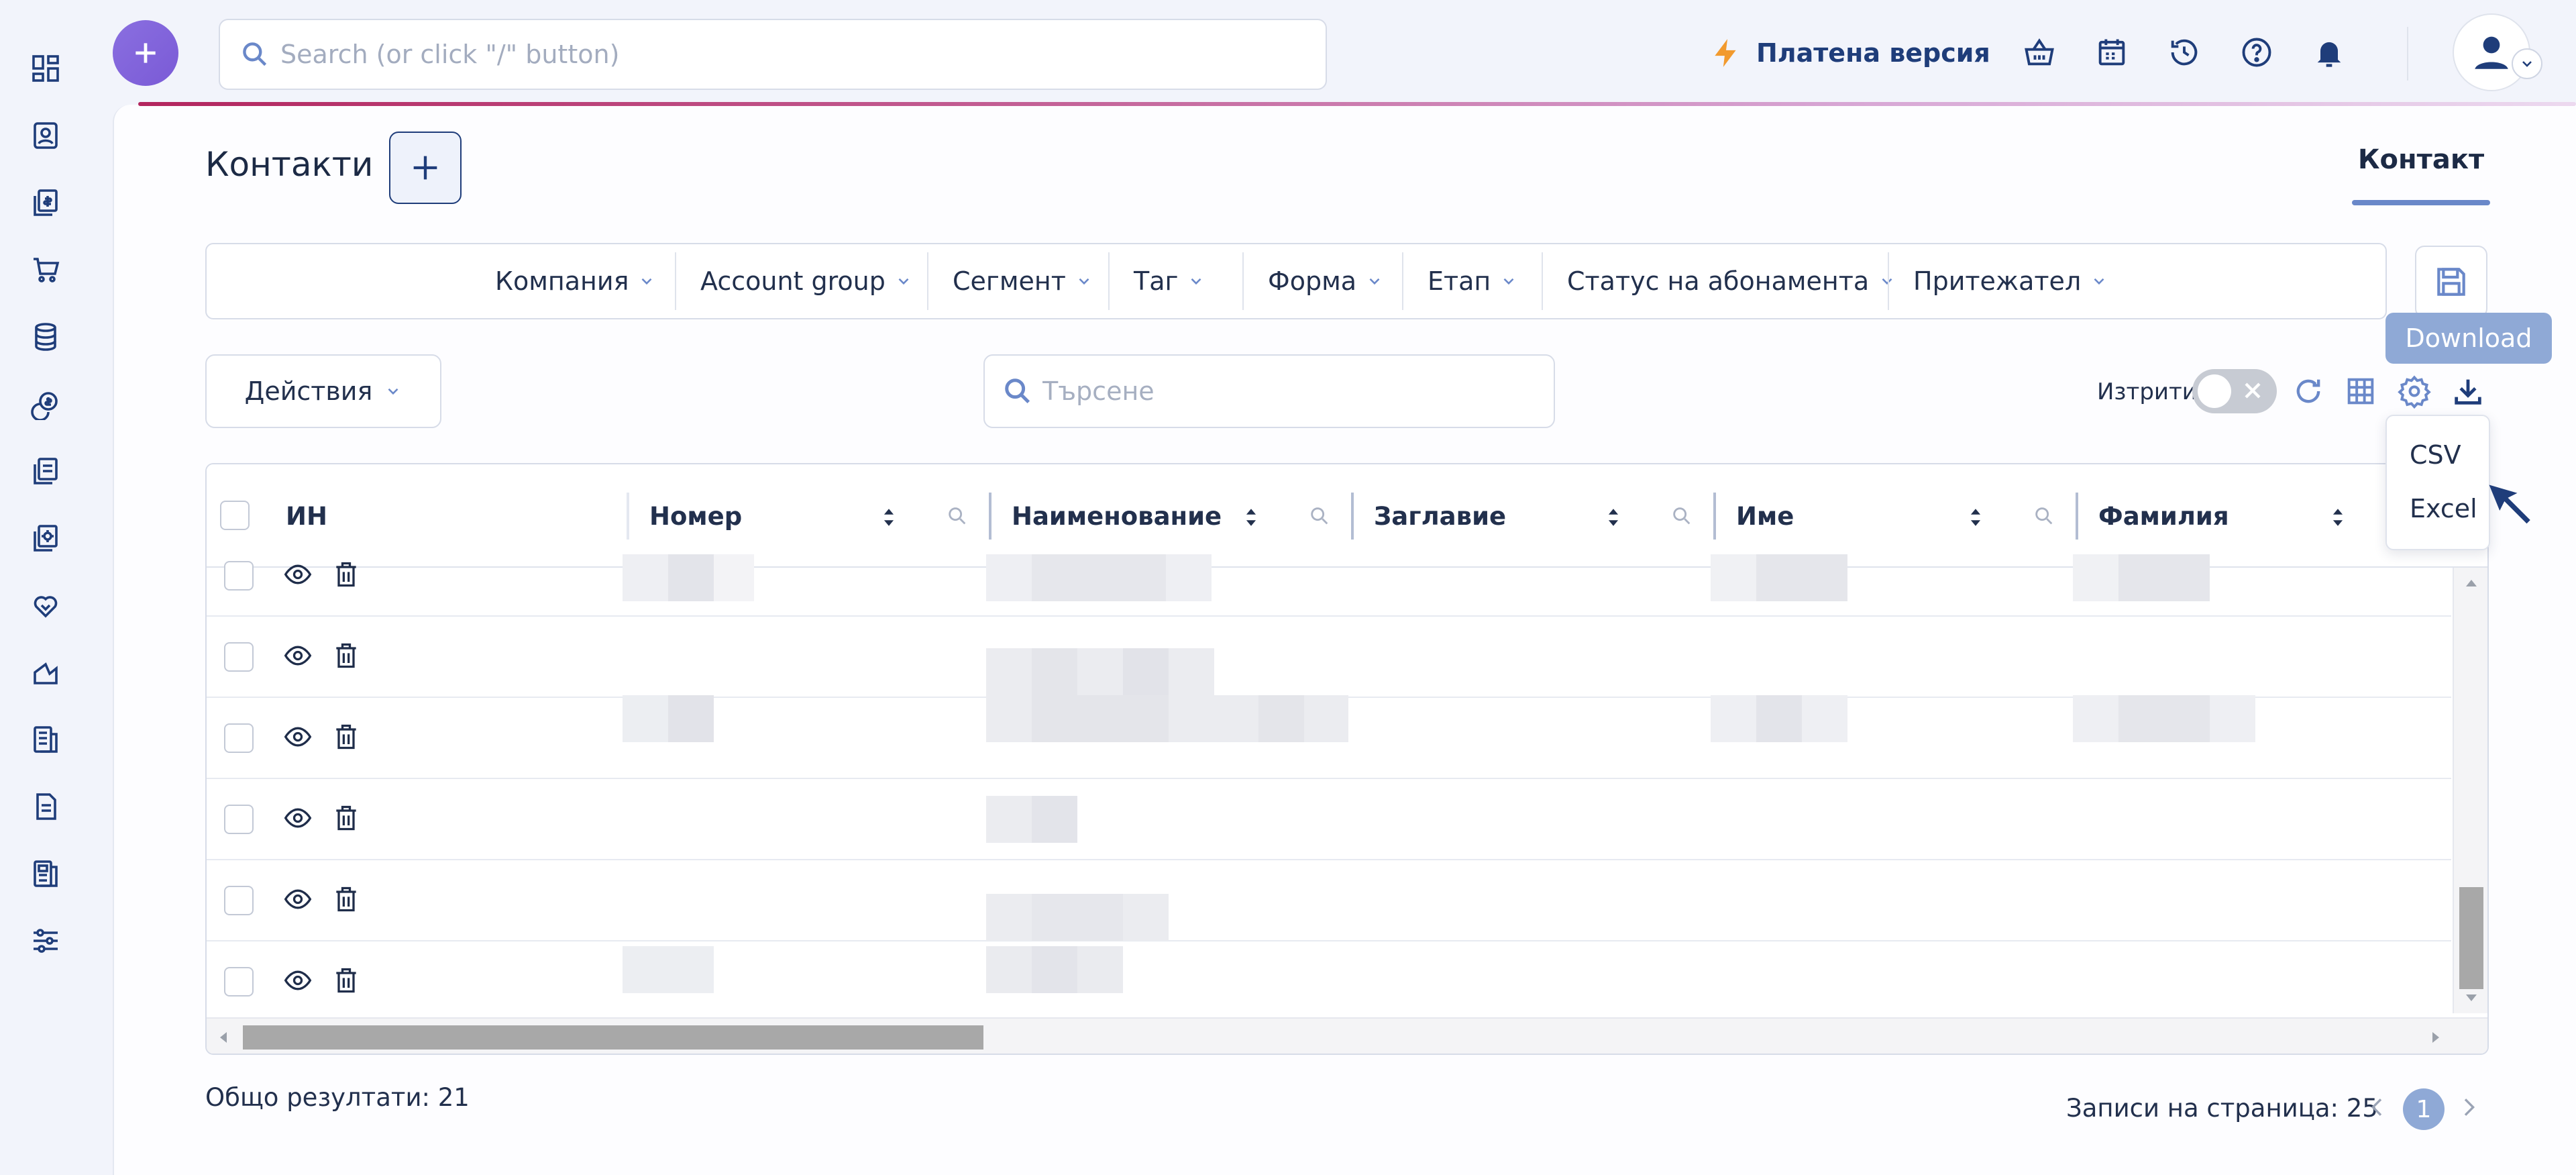 The image size is (2576, 1175). I want to click on gear-icon, so click(2414, 391).